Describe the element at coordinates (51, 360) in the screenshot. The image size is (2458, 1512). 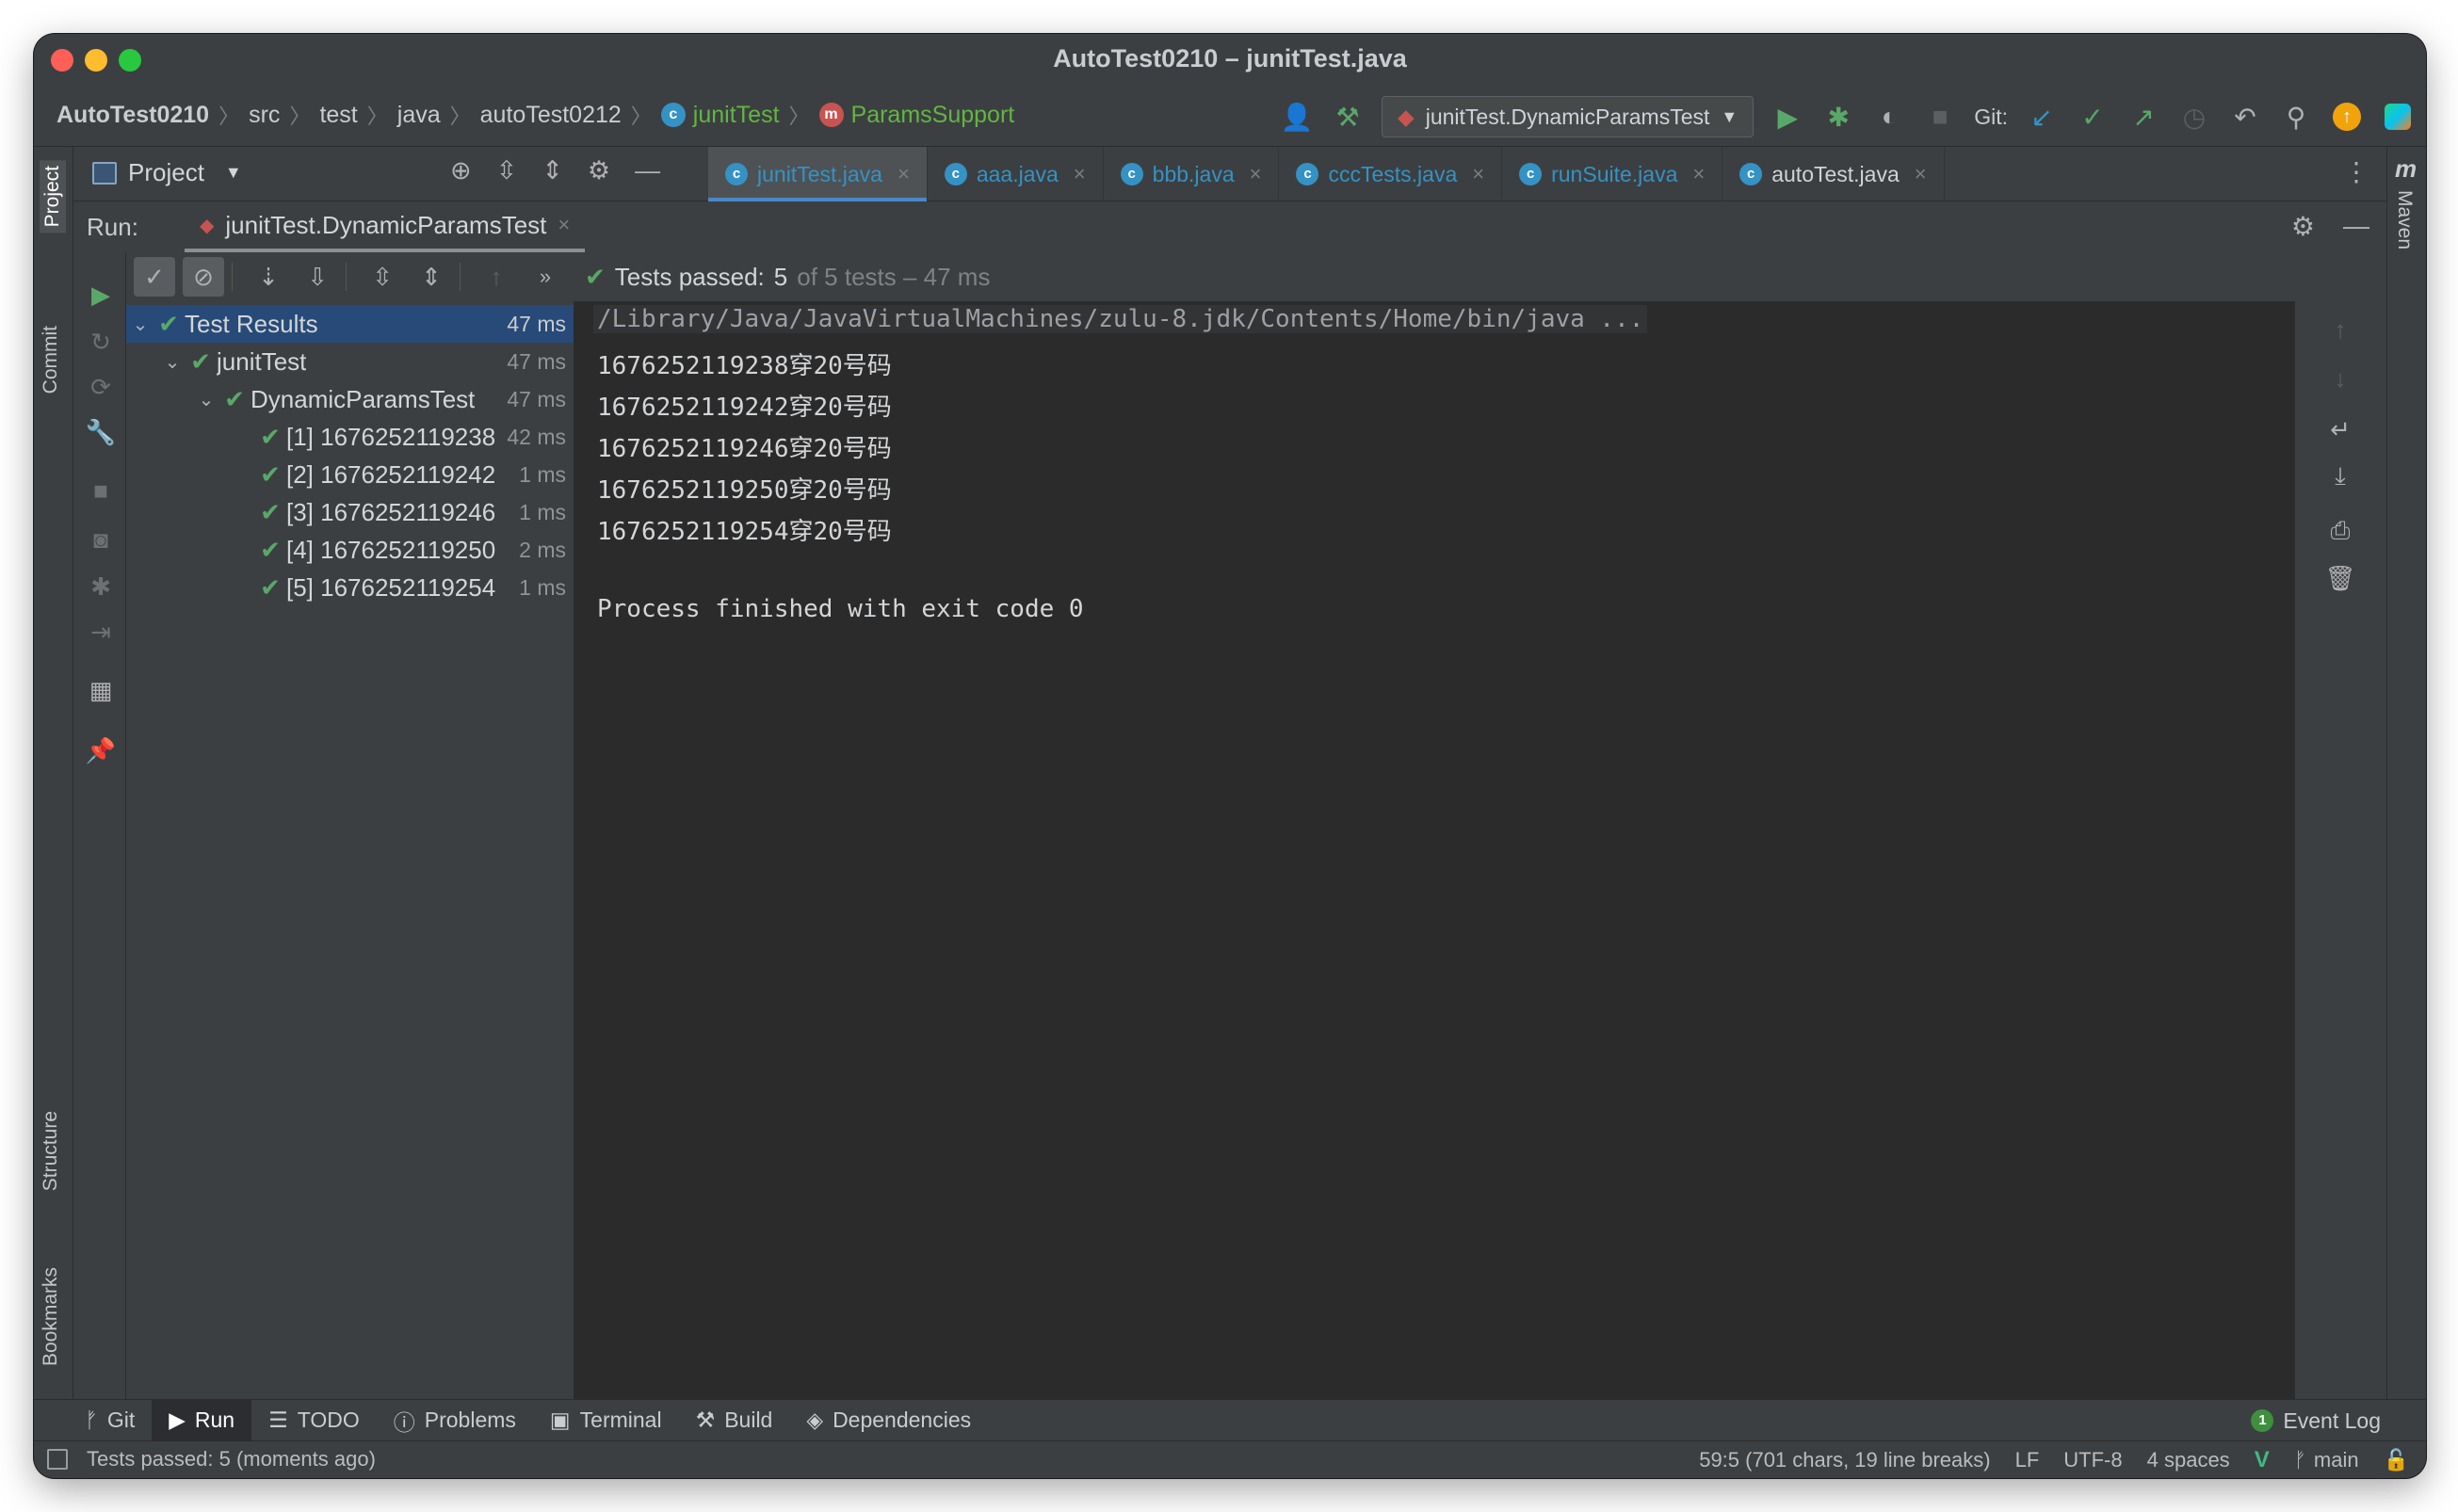
I see `commit-tool-button: Commit` at that location.